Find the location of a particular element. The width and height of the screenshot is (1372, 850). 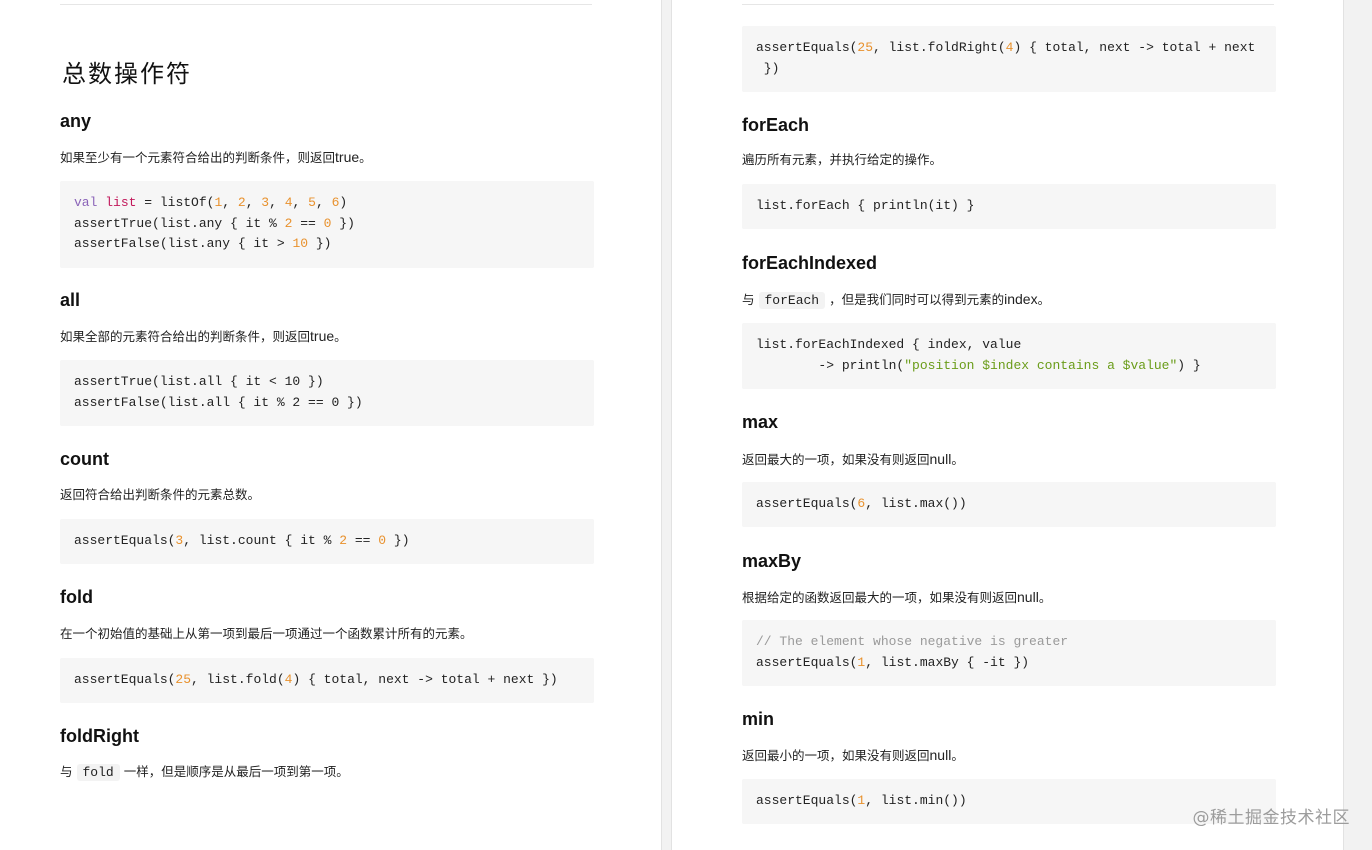

code-line: list.forEachIndexed { index, value is located at coordinates (889, 344).